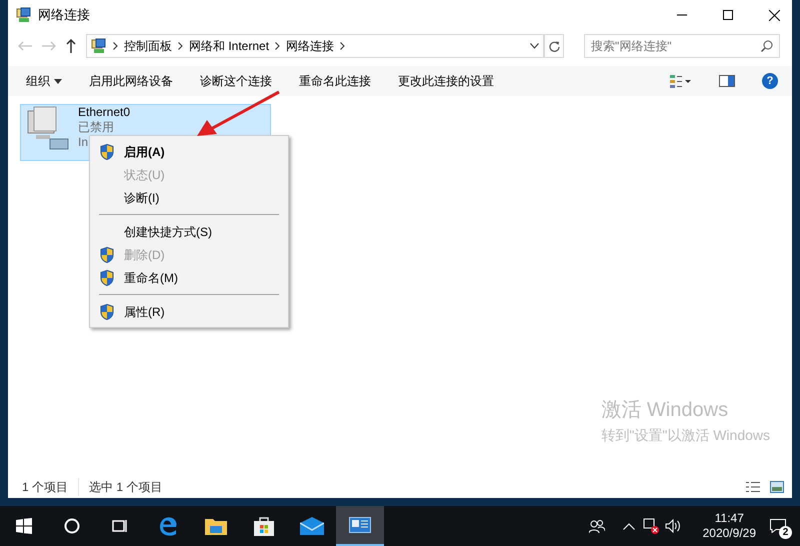 Image resolution: width=800 pixels, height=546 pixels. Describe the element at coordinates (729, 518) in the screenshot. I see `clock-time: 11:47` at that location.